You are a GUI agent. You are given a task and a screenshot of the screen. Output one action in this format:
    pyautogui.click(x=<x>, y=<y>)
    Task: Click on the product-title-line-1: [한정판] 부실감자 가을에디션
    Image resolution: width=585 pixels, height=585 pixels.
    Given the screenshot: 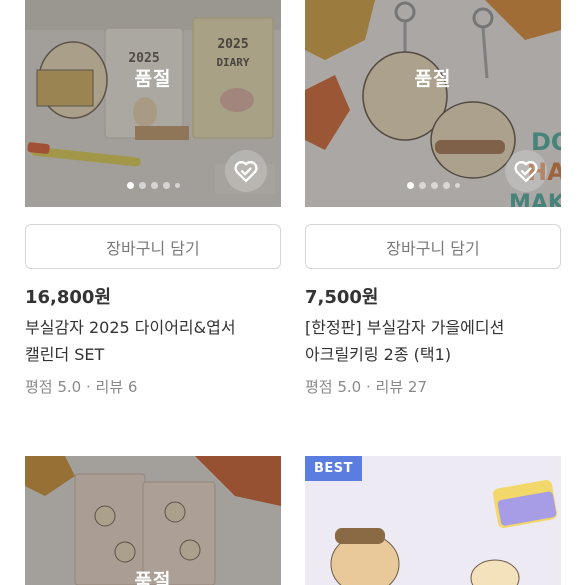 What is the action you would take?
    pyautogui.click(x=440, y=327)
    